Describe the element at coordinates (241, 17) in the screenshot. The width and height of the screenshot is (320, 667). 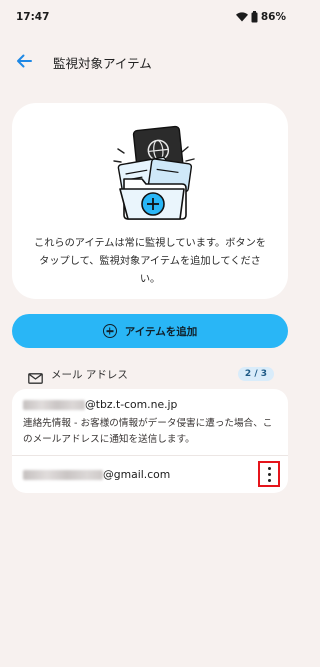
I see `wifi-icon` at that location.